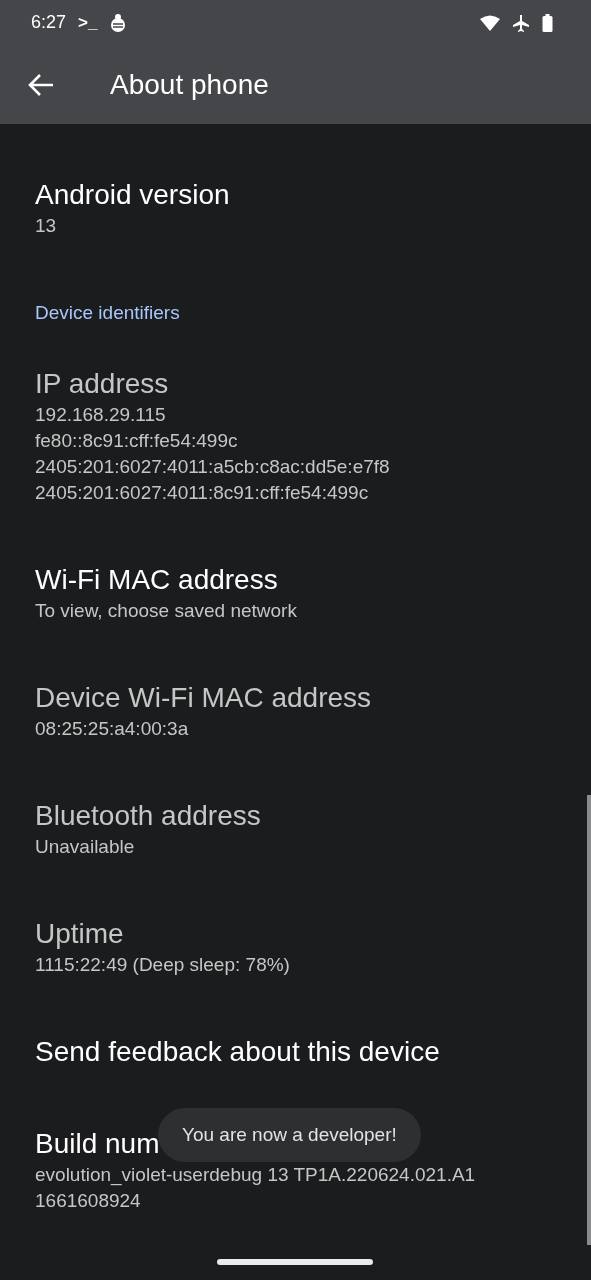 The height and width of the screenshot is (1280, 591). I want to click on section-header: Device identifiers, so click(107, 313).